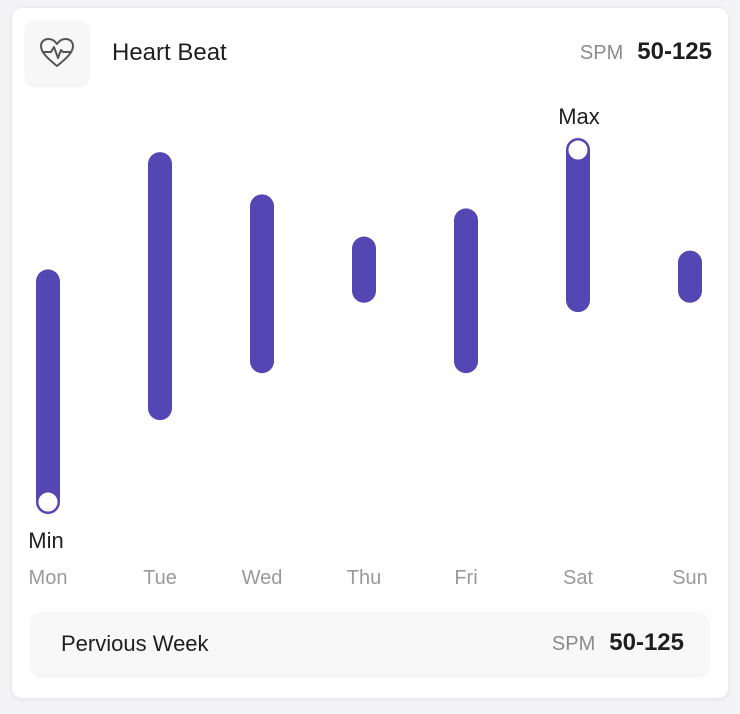 The height and width of the screenshot is (714, 740). I want to click on bar-wed, so click(262, 284).